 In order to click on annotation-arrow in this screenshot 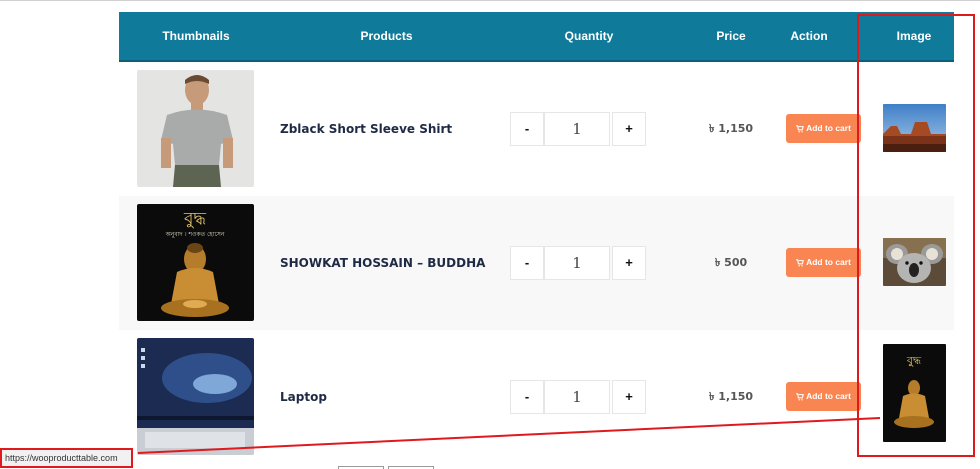, I will do `click(509, 435)`.